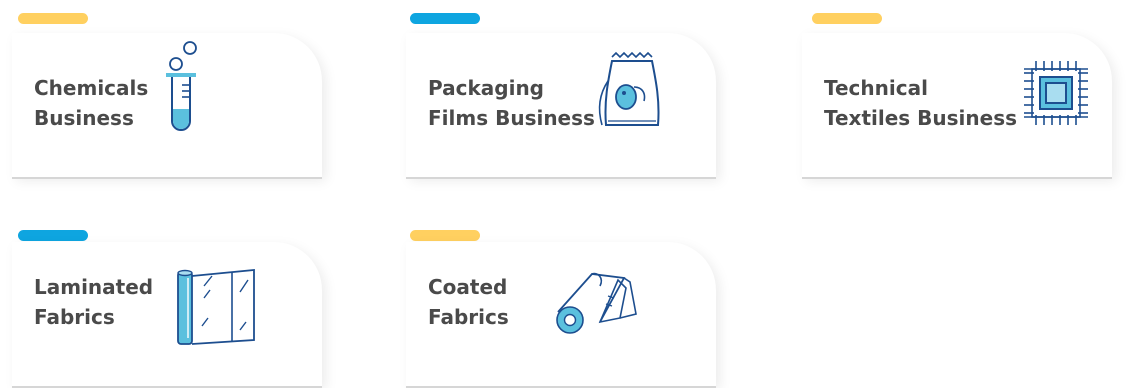 This screenshot has width=1136, height=388. I want to click on card-accent-pill-packaging, so click(445, 18).